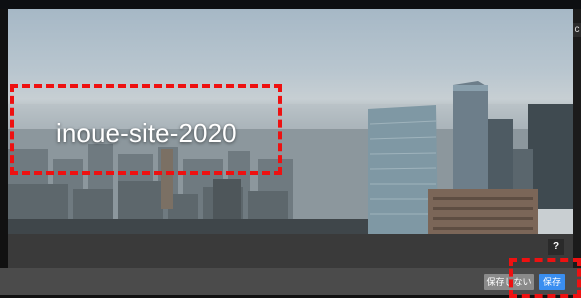 The height and width of the screenshot is (298, 581). I want to click on side-panel-label: c, so click(577, 30).